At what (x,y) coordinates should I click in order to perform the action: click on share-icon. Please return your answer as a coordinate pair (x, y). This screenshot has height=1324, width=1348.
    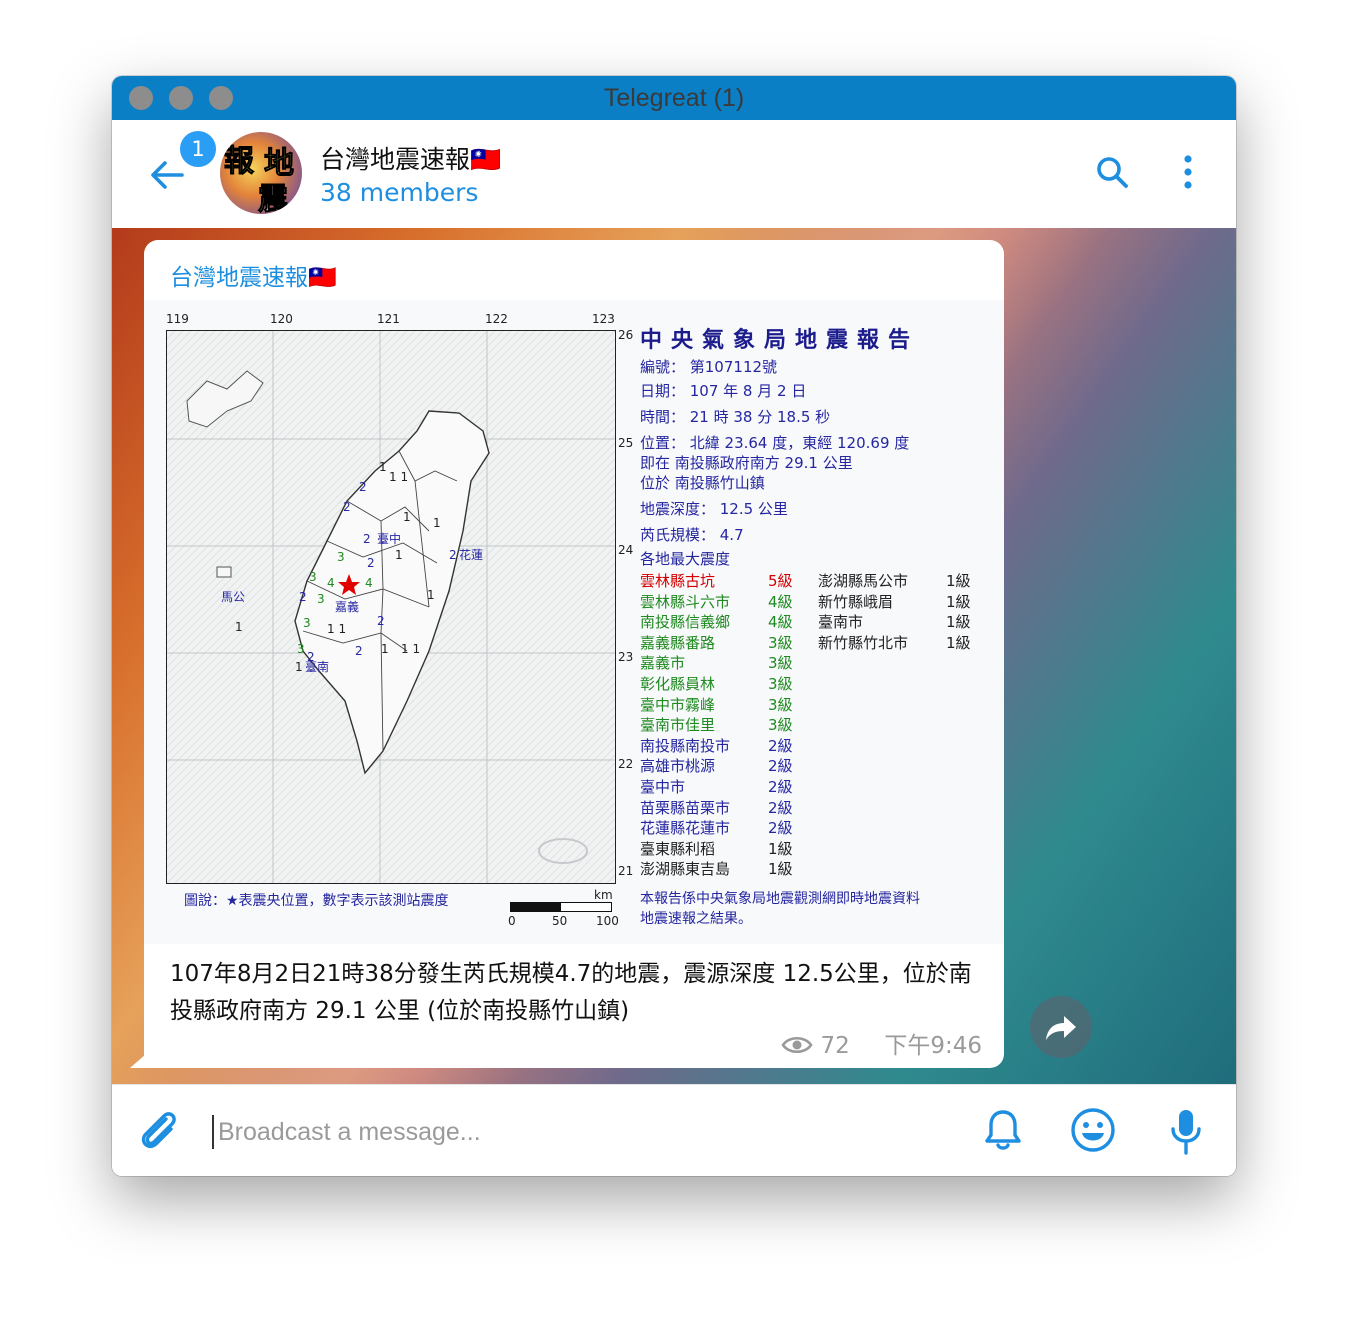
    Looking at the image, I should click on (1061, 1028).